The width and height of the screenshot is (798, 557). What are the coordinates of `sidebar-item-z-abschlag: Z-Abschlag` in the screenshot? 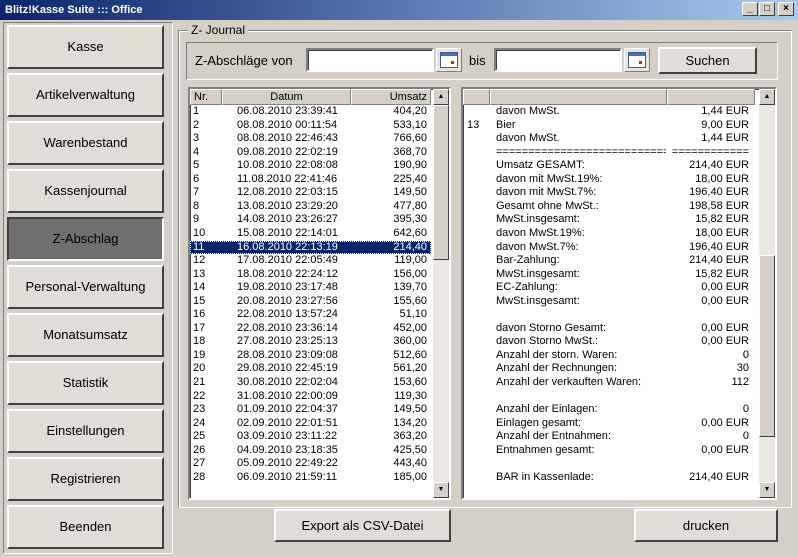 It's located at (85, 239).